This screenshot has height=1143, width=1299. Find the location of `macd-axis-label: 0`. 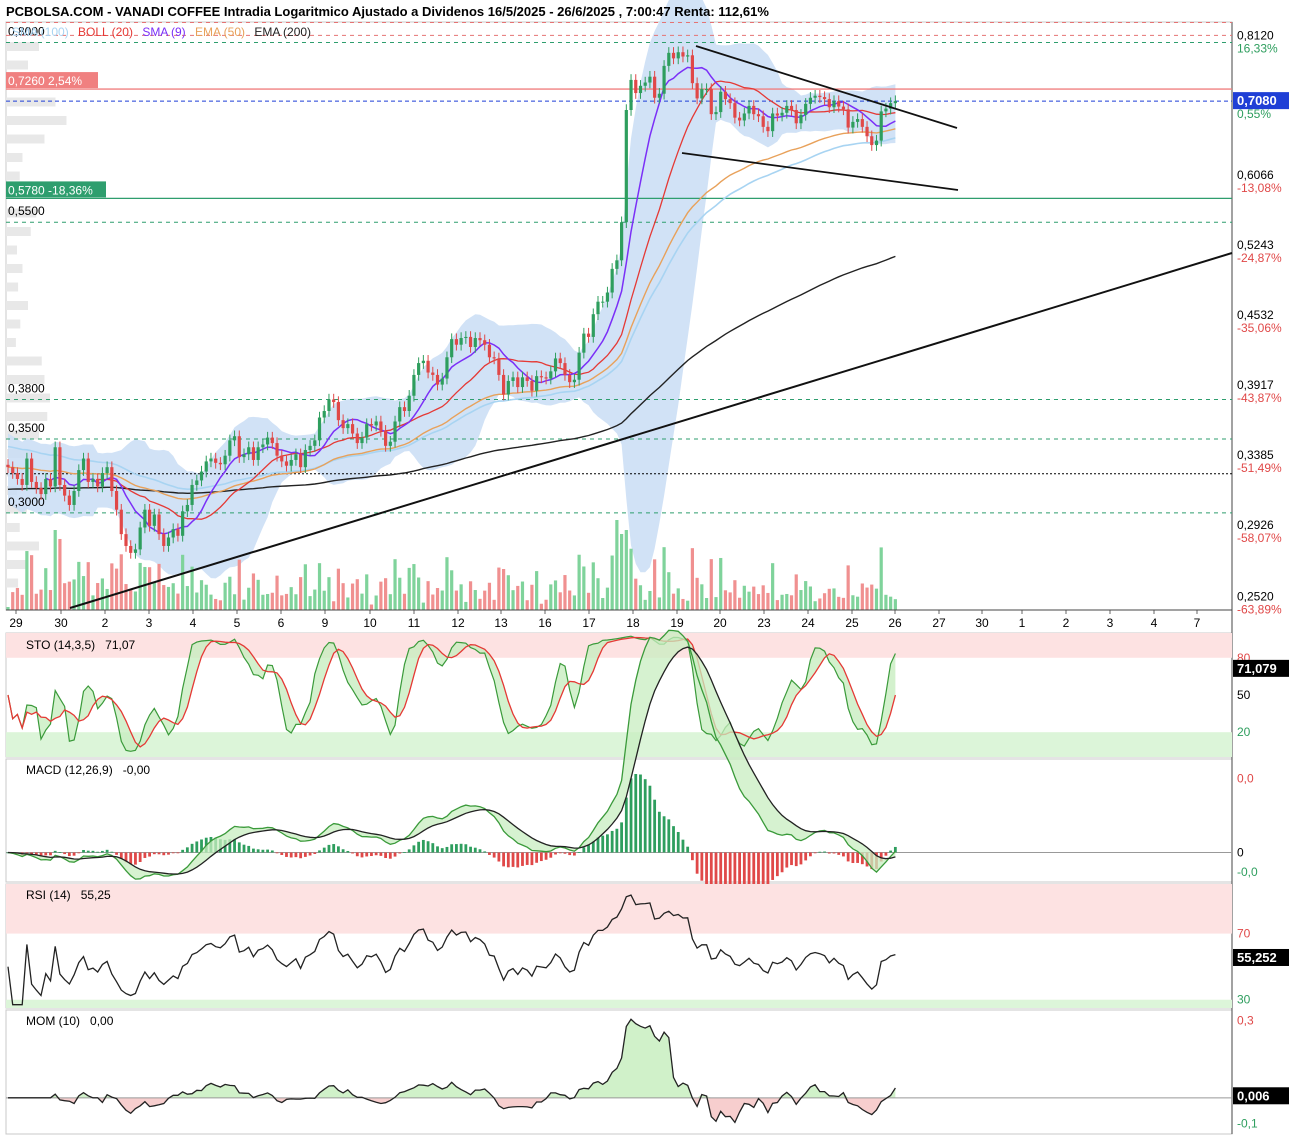

macd-axis-label: 0 is located at coordinates (1240, 852).